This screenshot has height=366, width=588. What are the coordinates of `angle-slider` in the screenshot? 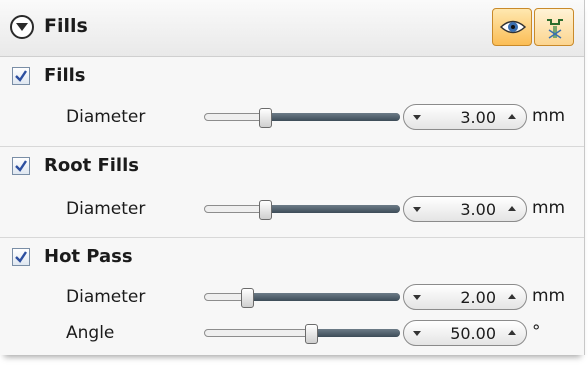 It's located at (302, 334).